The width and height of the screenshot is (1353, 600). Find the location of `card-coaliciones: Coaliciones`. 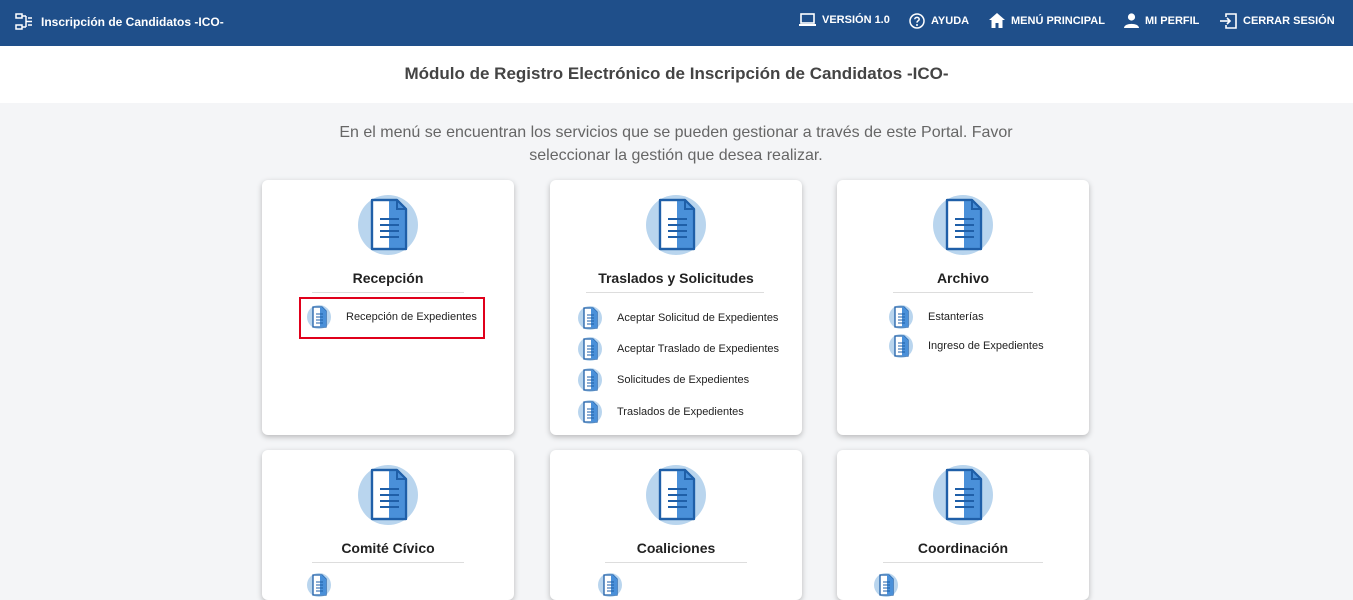

card-coaliciones: Coaliciones is located at coordinates (676, 525).